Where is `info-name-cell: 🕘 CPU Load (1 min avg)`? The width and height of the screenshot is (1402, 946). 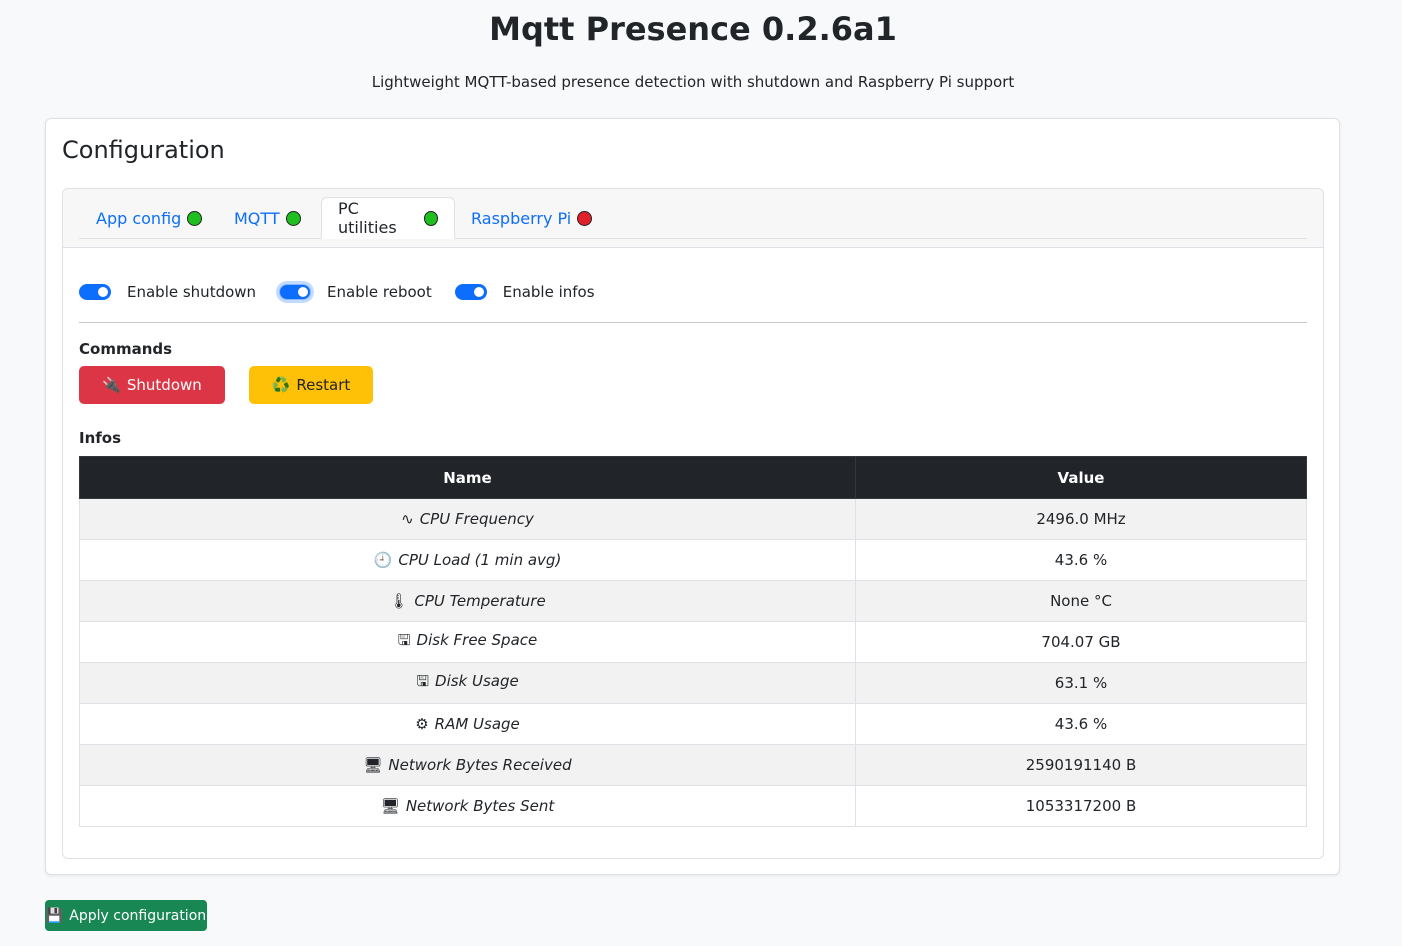 info-name-cell: 🕘 CPU Load (1 min avg) is located at coordinates (467, 560).